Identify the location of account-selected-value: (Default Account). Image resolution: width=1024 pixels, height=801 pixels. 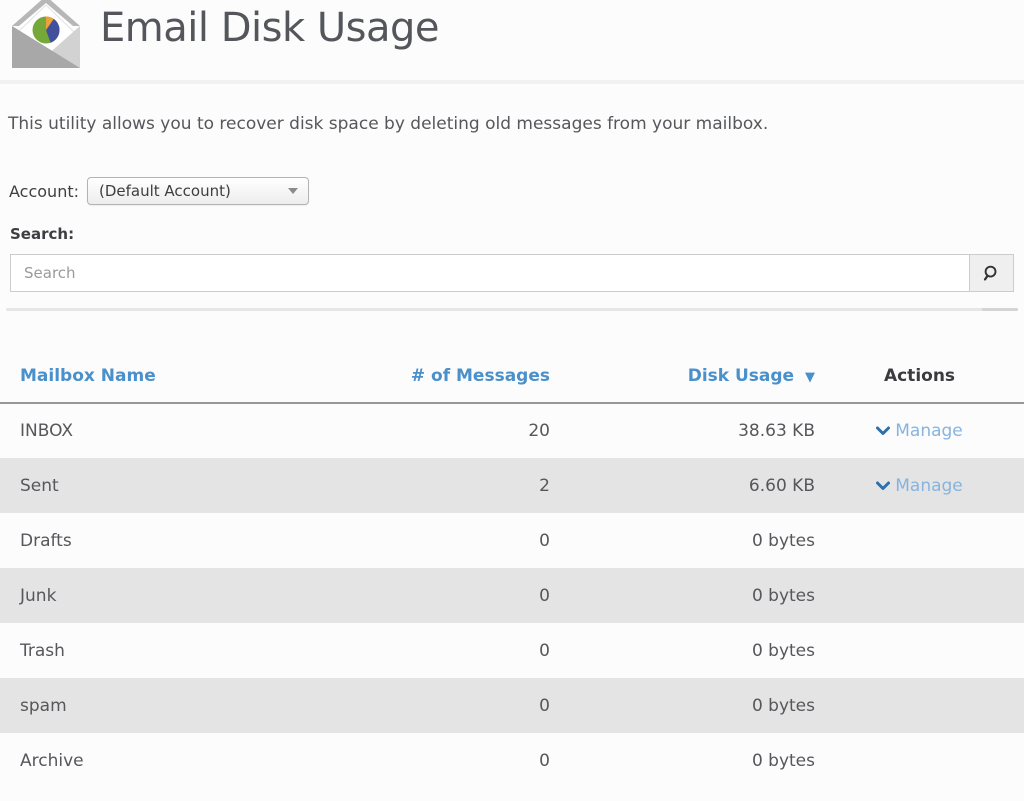
(165, 191).